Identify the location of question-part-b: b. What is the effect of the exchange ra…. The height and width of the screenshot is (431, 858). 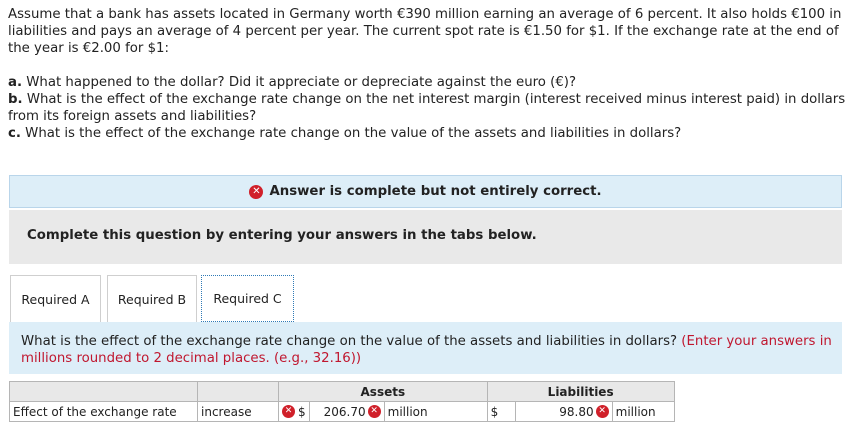
(429, 108).